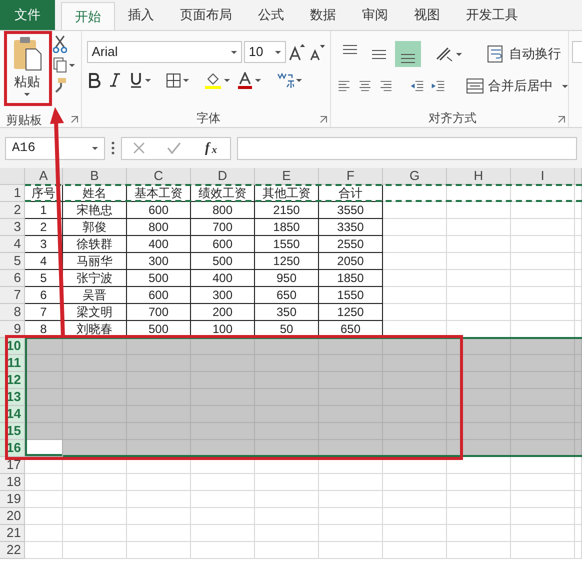  I want to click on copy-icon, so click(60, 65).